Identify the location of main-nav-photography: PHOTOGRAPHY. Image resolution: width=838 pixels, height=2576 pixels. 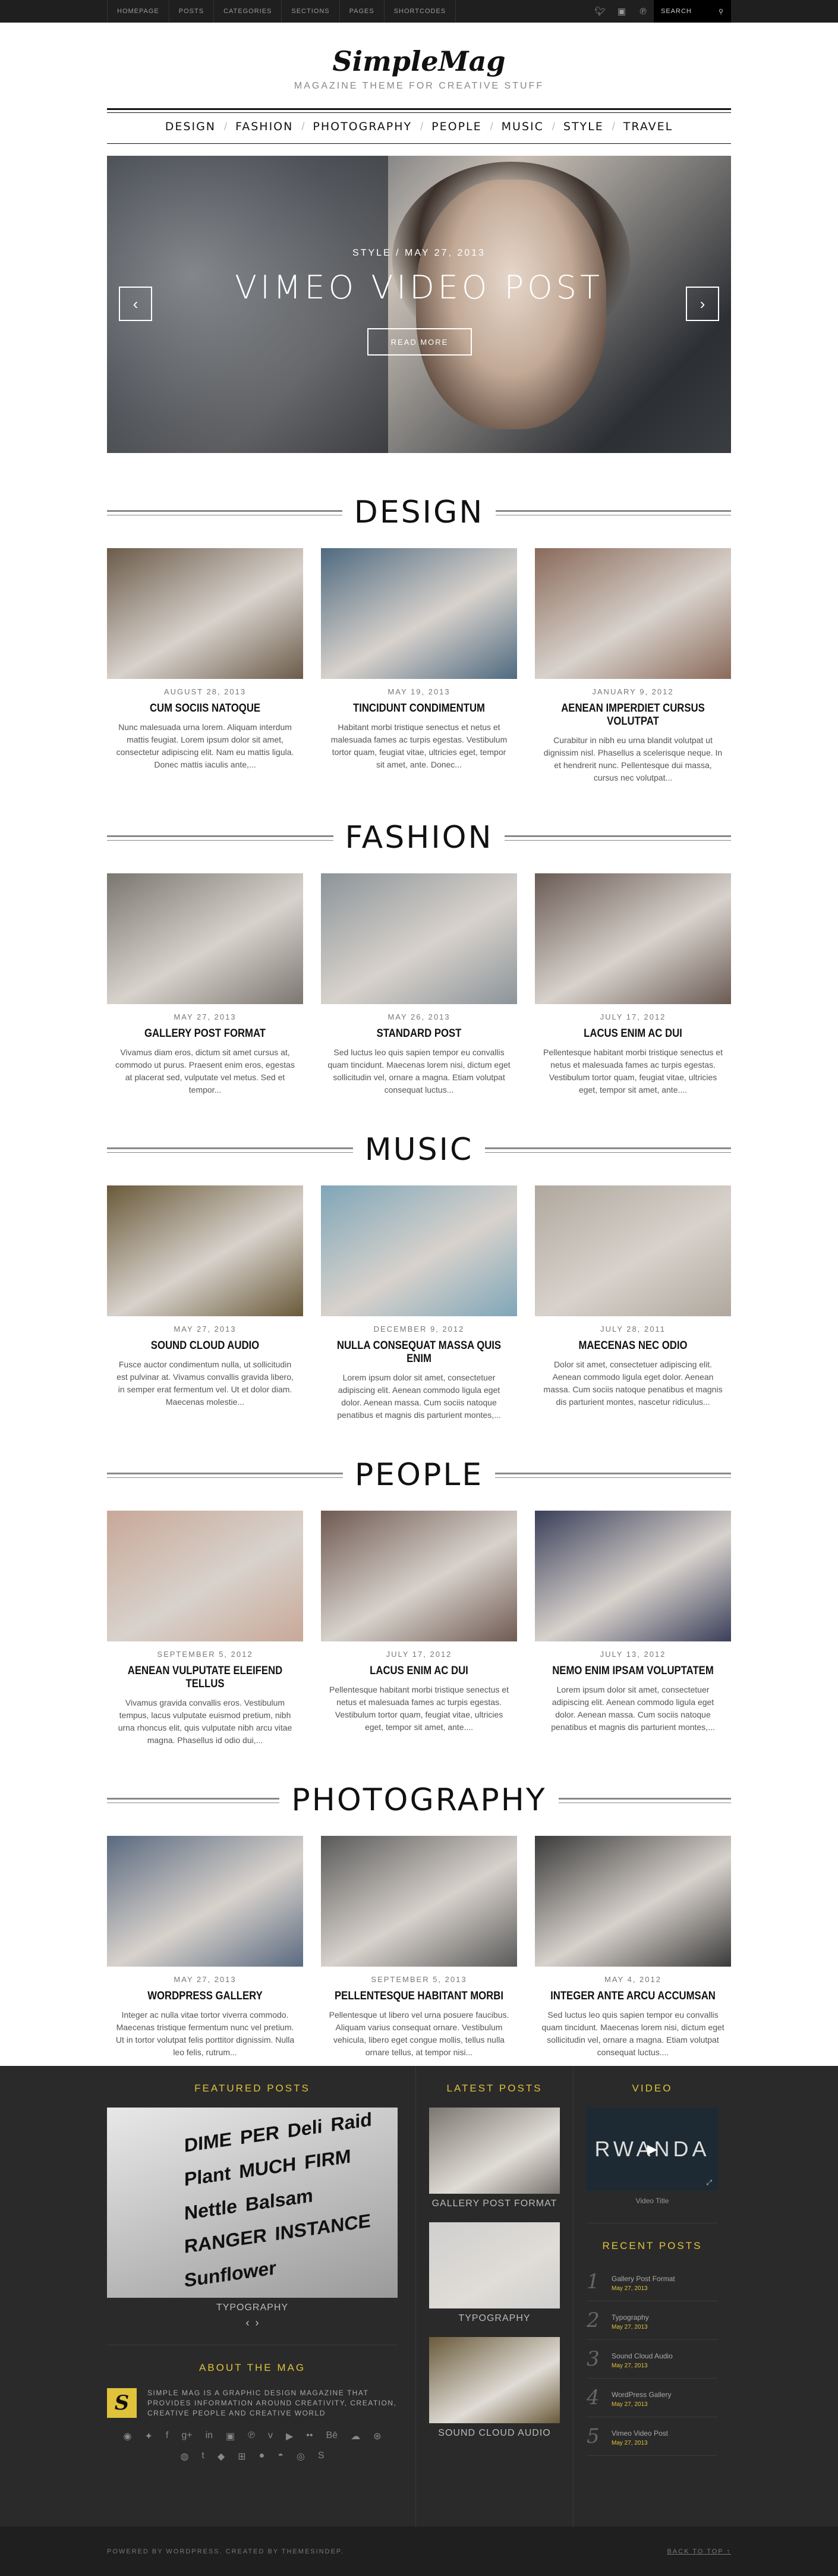
(362, 126).